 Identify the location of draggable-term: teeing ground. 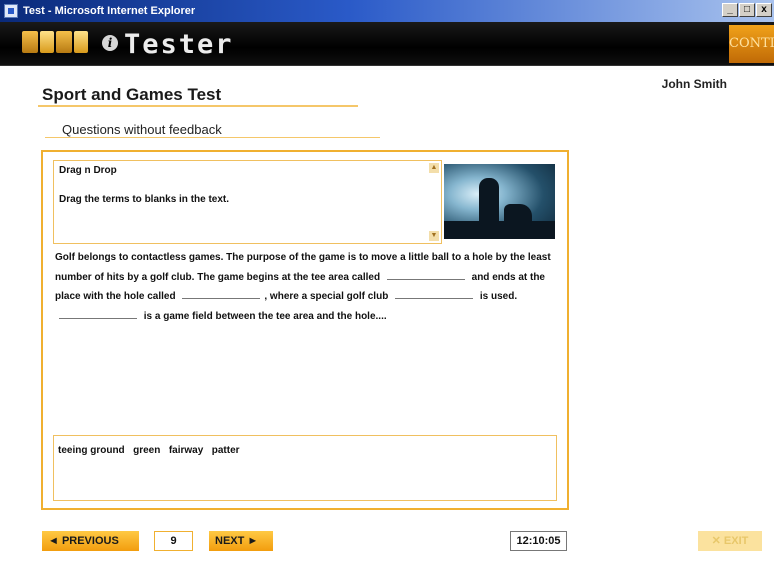
(91, 450).